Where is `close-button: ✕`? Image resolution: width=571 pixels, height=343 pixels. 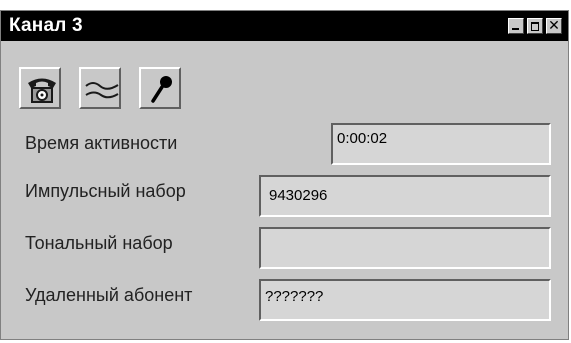 close-button: ✕ is located at coordinates (554, 25).